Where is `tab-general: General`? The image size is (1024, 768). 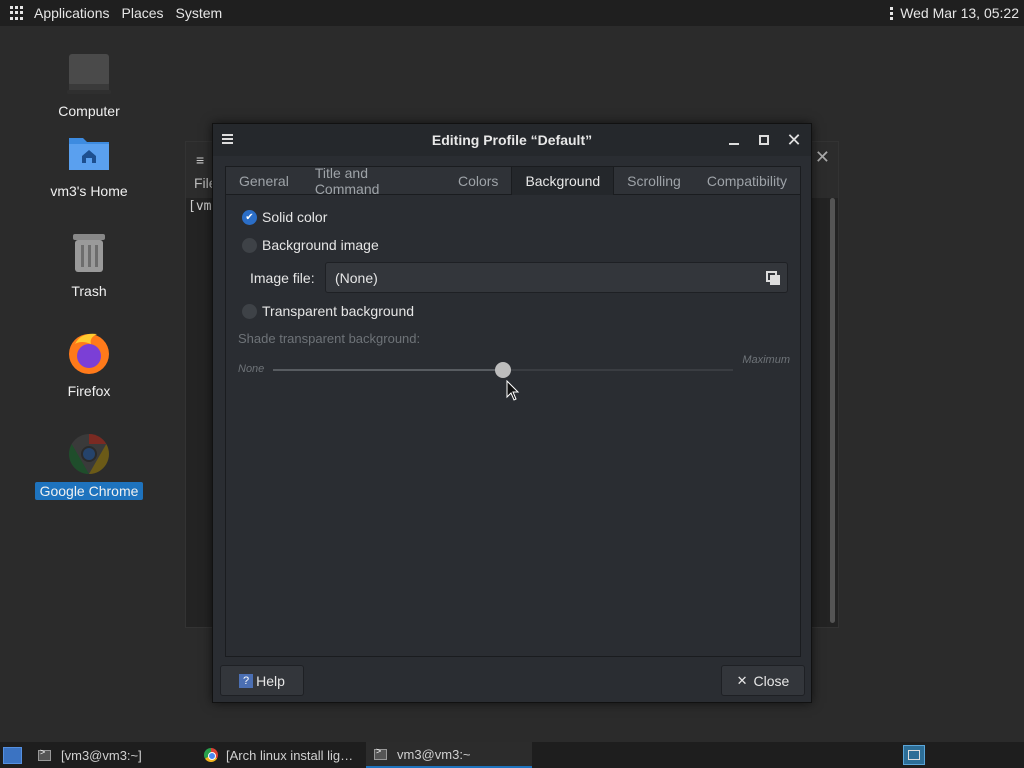
tab-general: General is located at coordinates (264, 181).